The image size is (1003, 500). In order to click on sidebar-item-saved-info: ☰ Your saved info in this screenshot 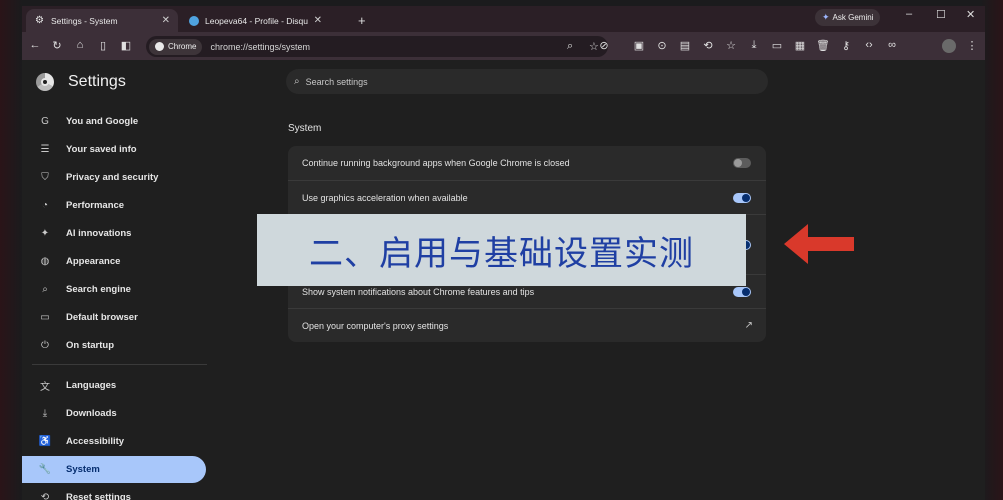, I will do `click(114, 149)`.